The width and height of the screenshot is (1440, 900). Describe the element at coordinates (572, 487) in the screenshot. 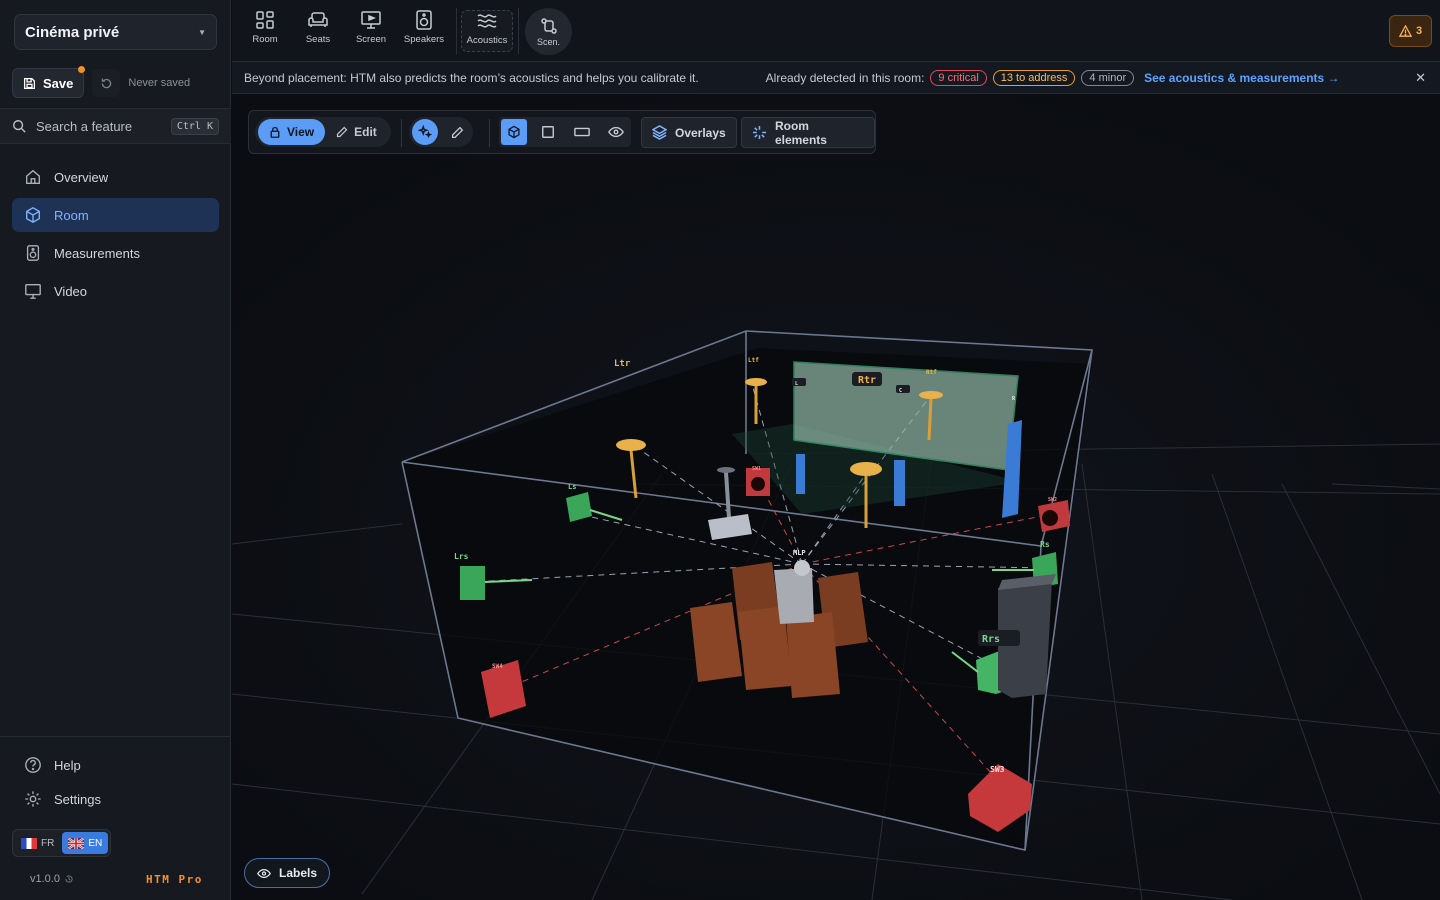

I see `label-ls: Ls` at that location.